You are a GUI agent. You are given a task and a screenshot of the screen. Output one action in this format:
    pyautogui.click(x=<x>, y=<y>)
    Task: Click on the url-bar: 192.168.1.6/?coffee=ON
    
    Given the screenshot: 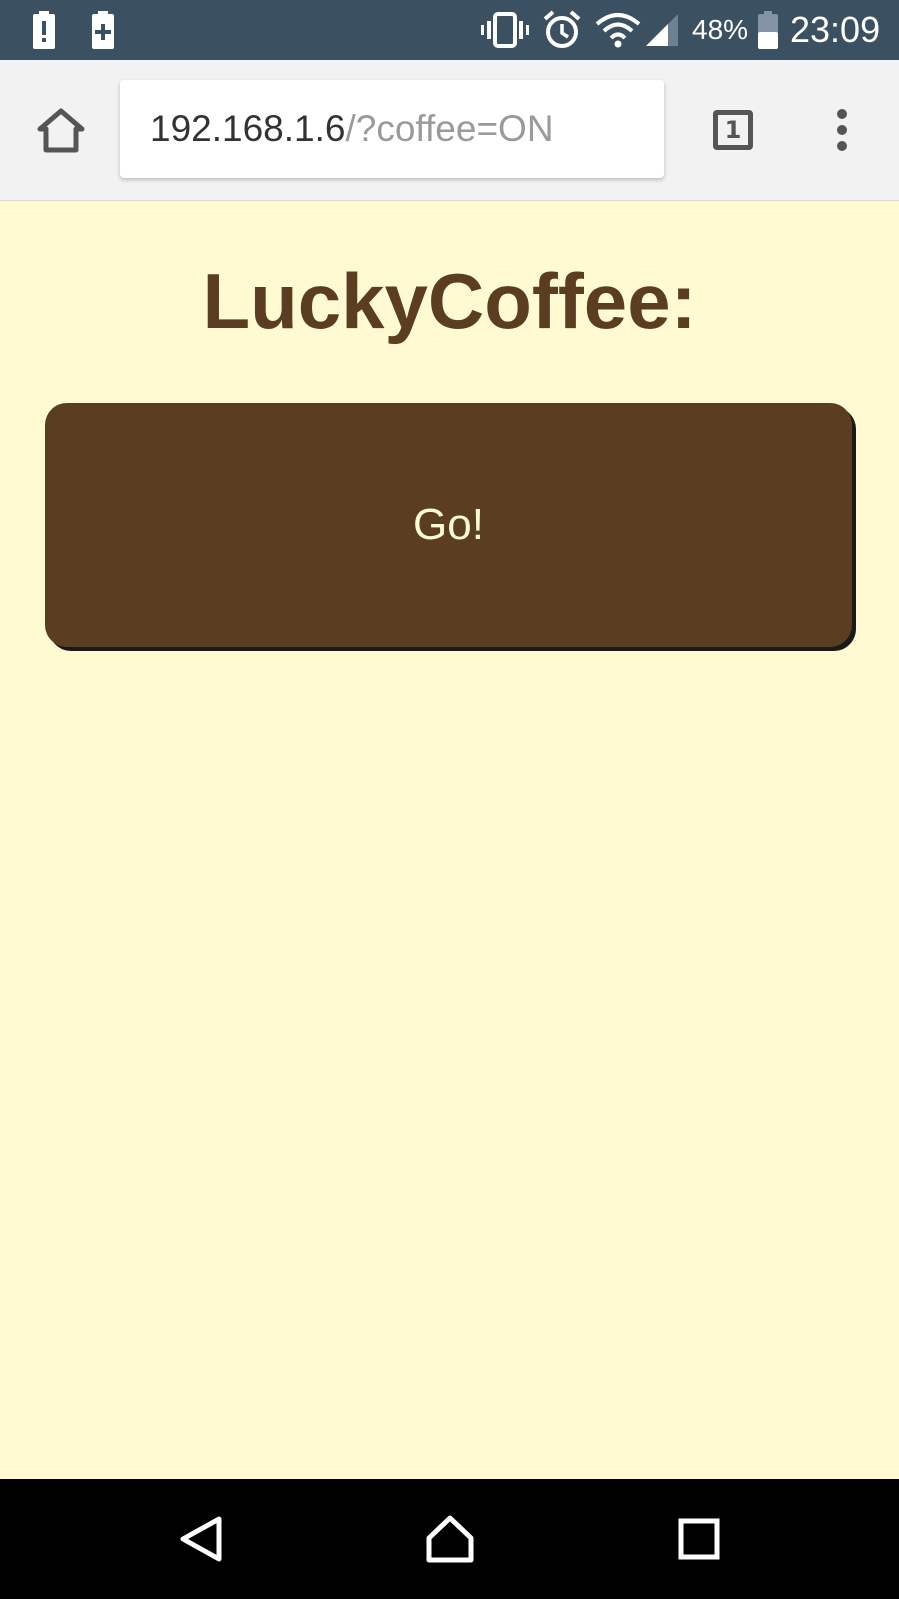 What is the action you would take?
    pyautogui.click(x=392, y=129)
    